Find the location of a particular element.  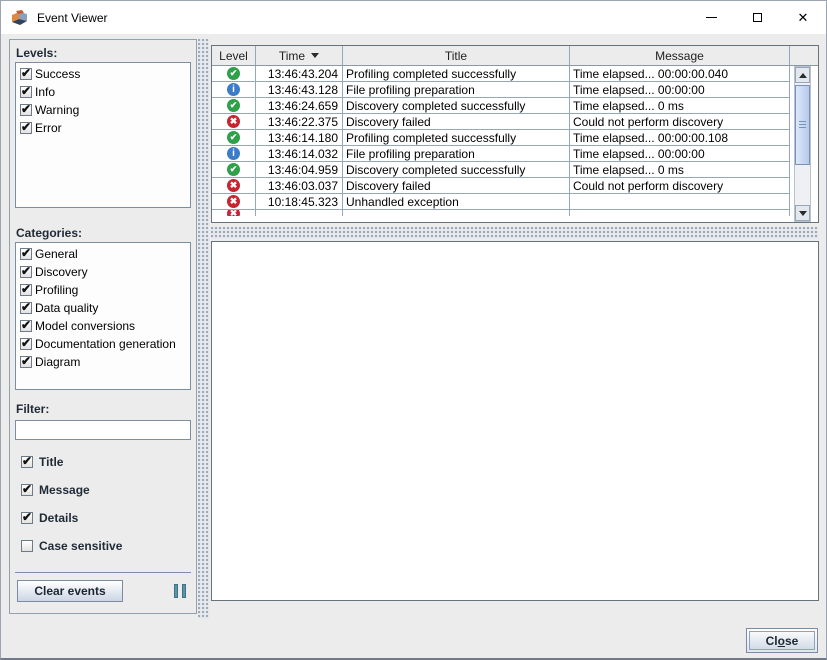

column-header-title: Title is located at coordinates (456, 55).